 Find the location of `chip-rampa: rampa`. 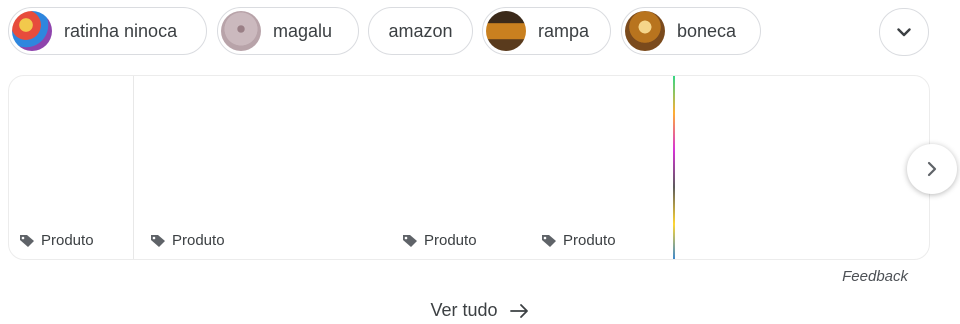

chip-rampa: rampa is located at coordinates (546, 31).